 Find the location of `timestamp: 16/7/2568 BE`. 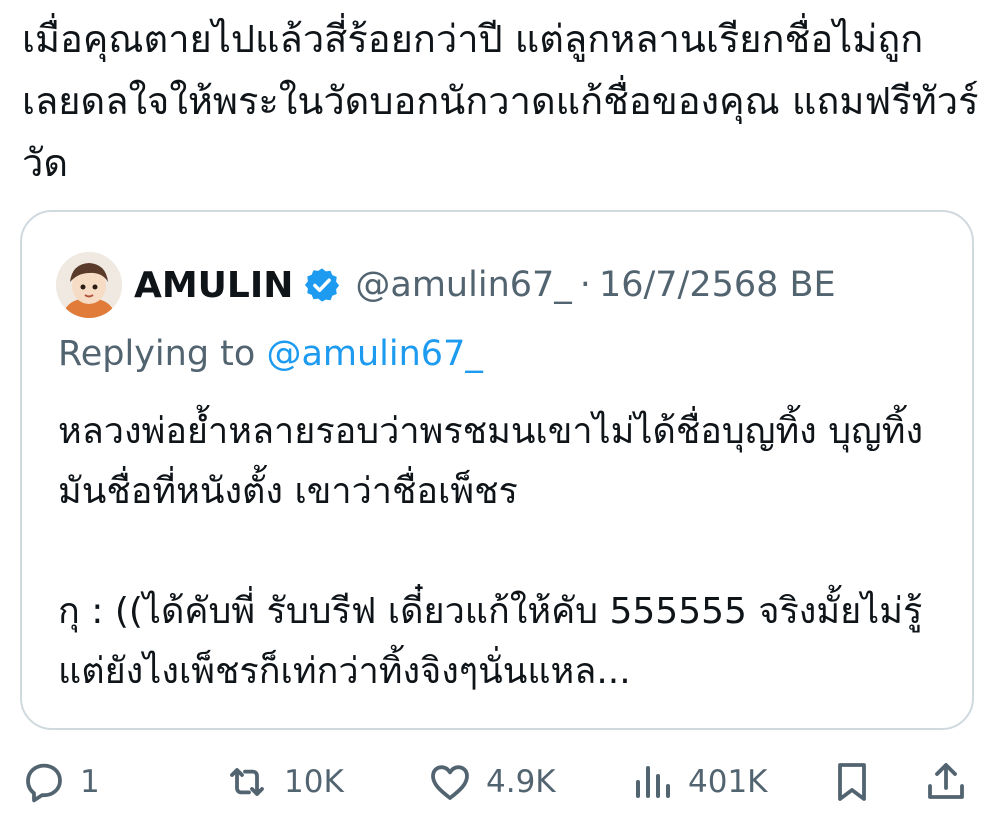

timestamp: 16/7/2568 BE is located at coordinates (717, 285).